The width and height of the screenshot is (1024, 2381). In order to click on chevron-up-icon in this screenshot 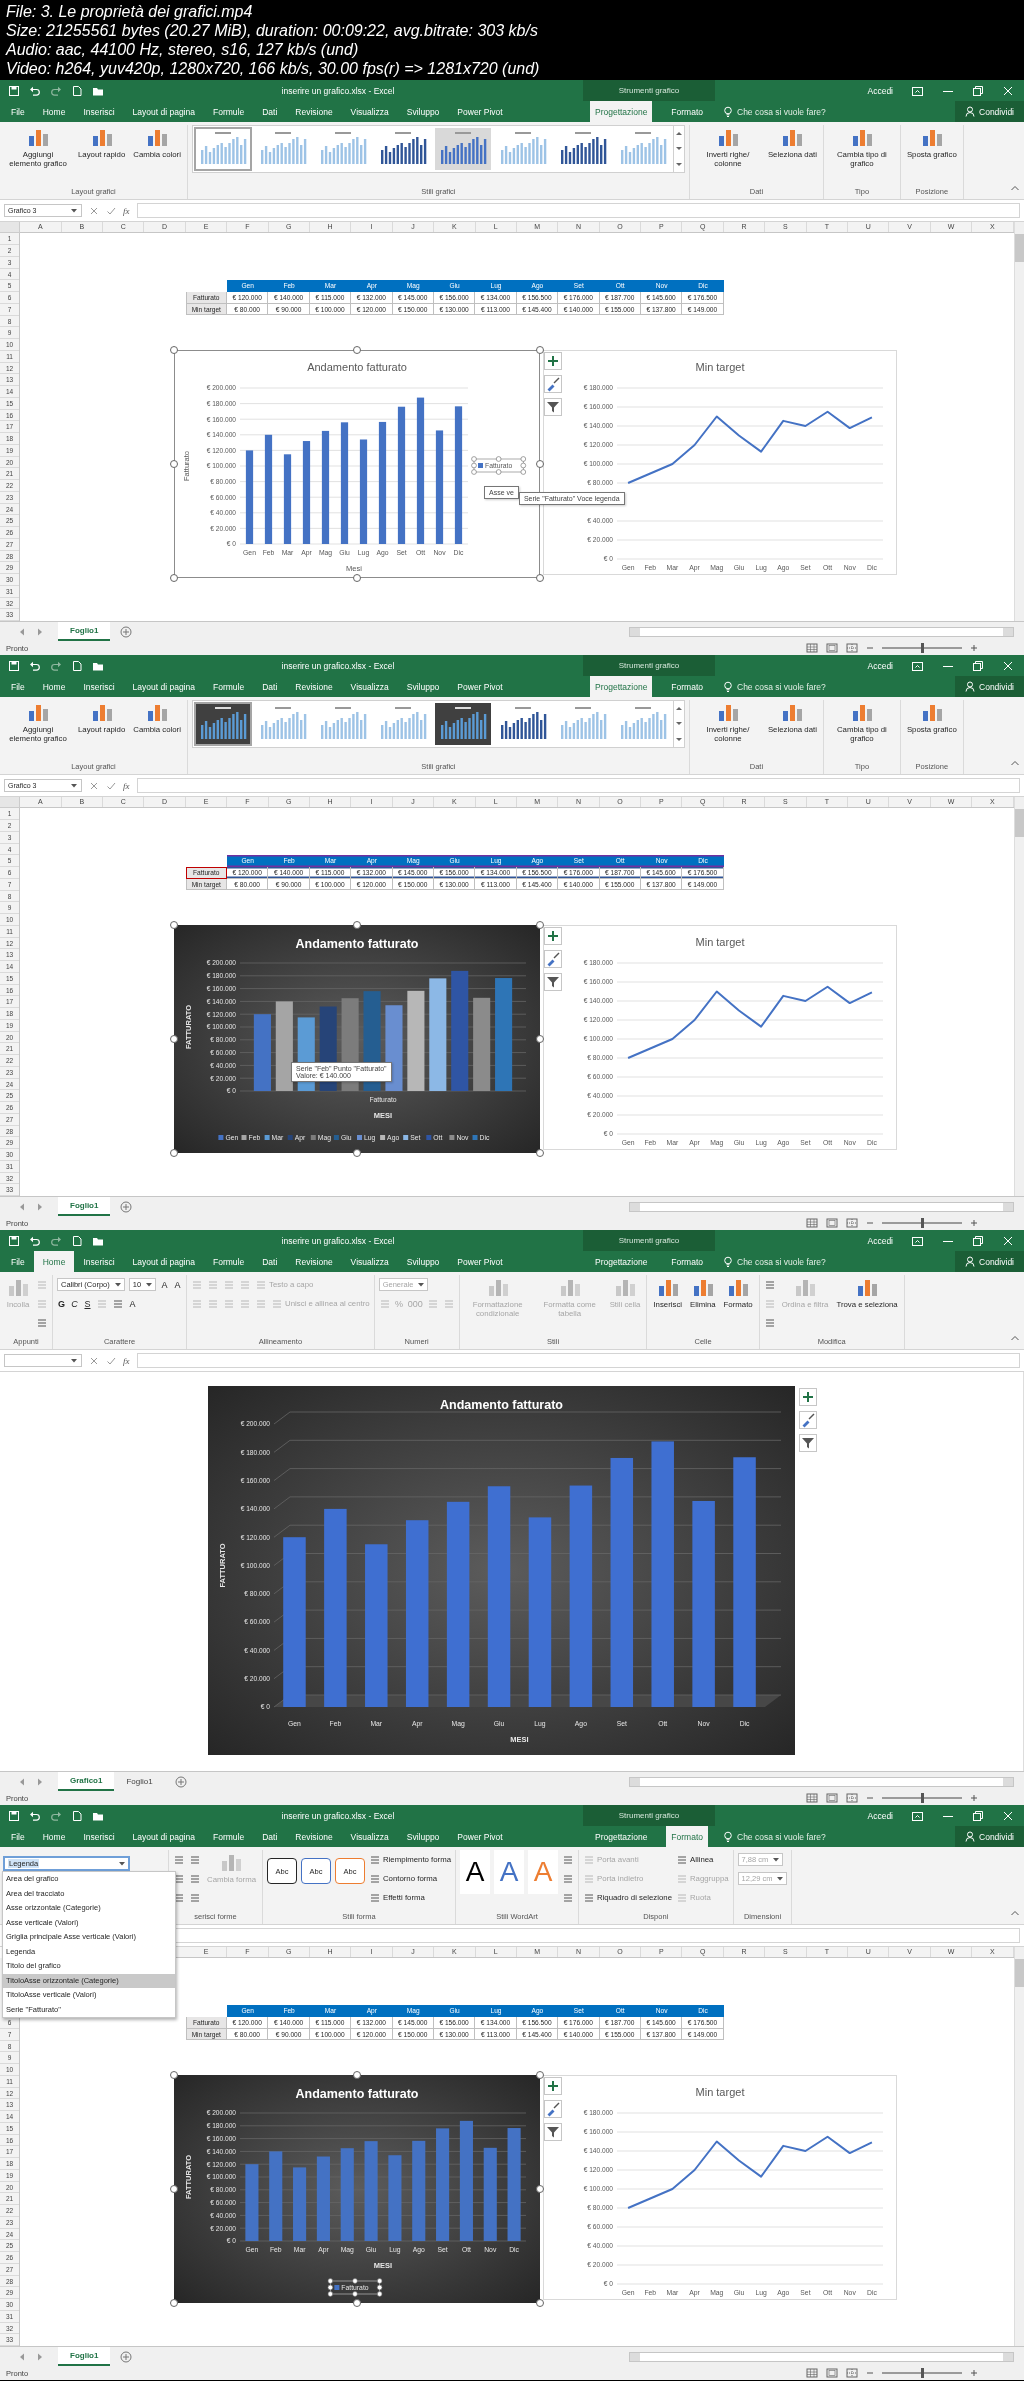, I will do `click(1015, 763)`.